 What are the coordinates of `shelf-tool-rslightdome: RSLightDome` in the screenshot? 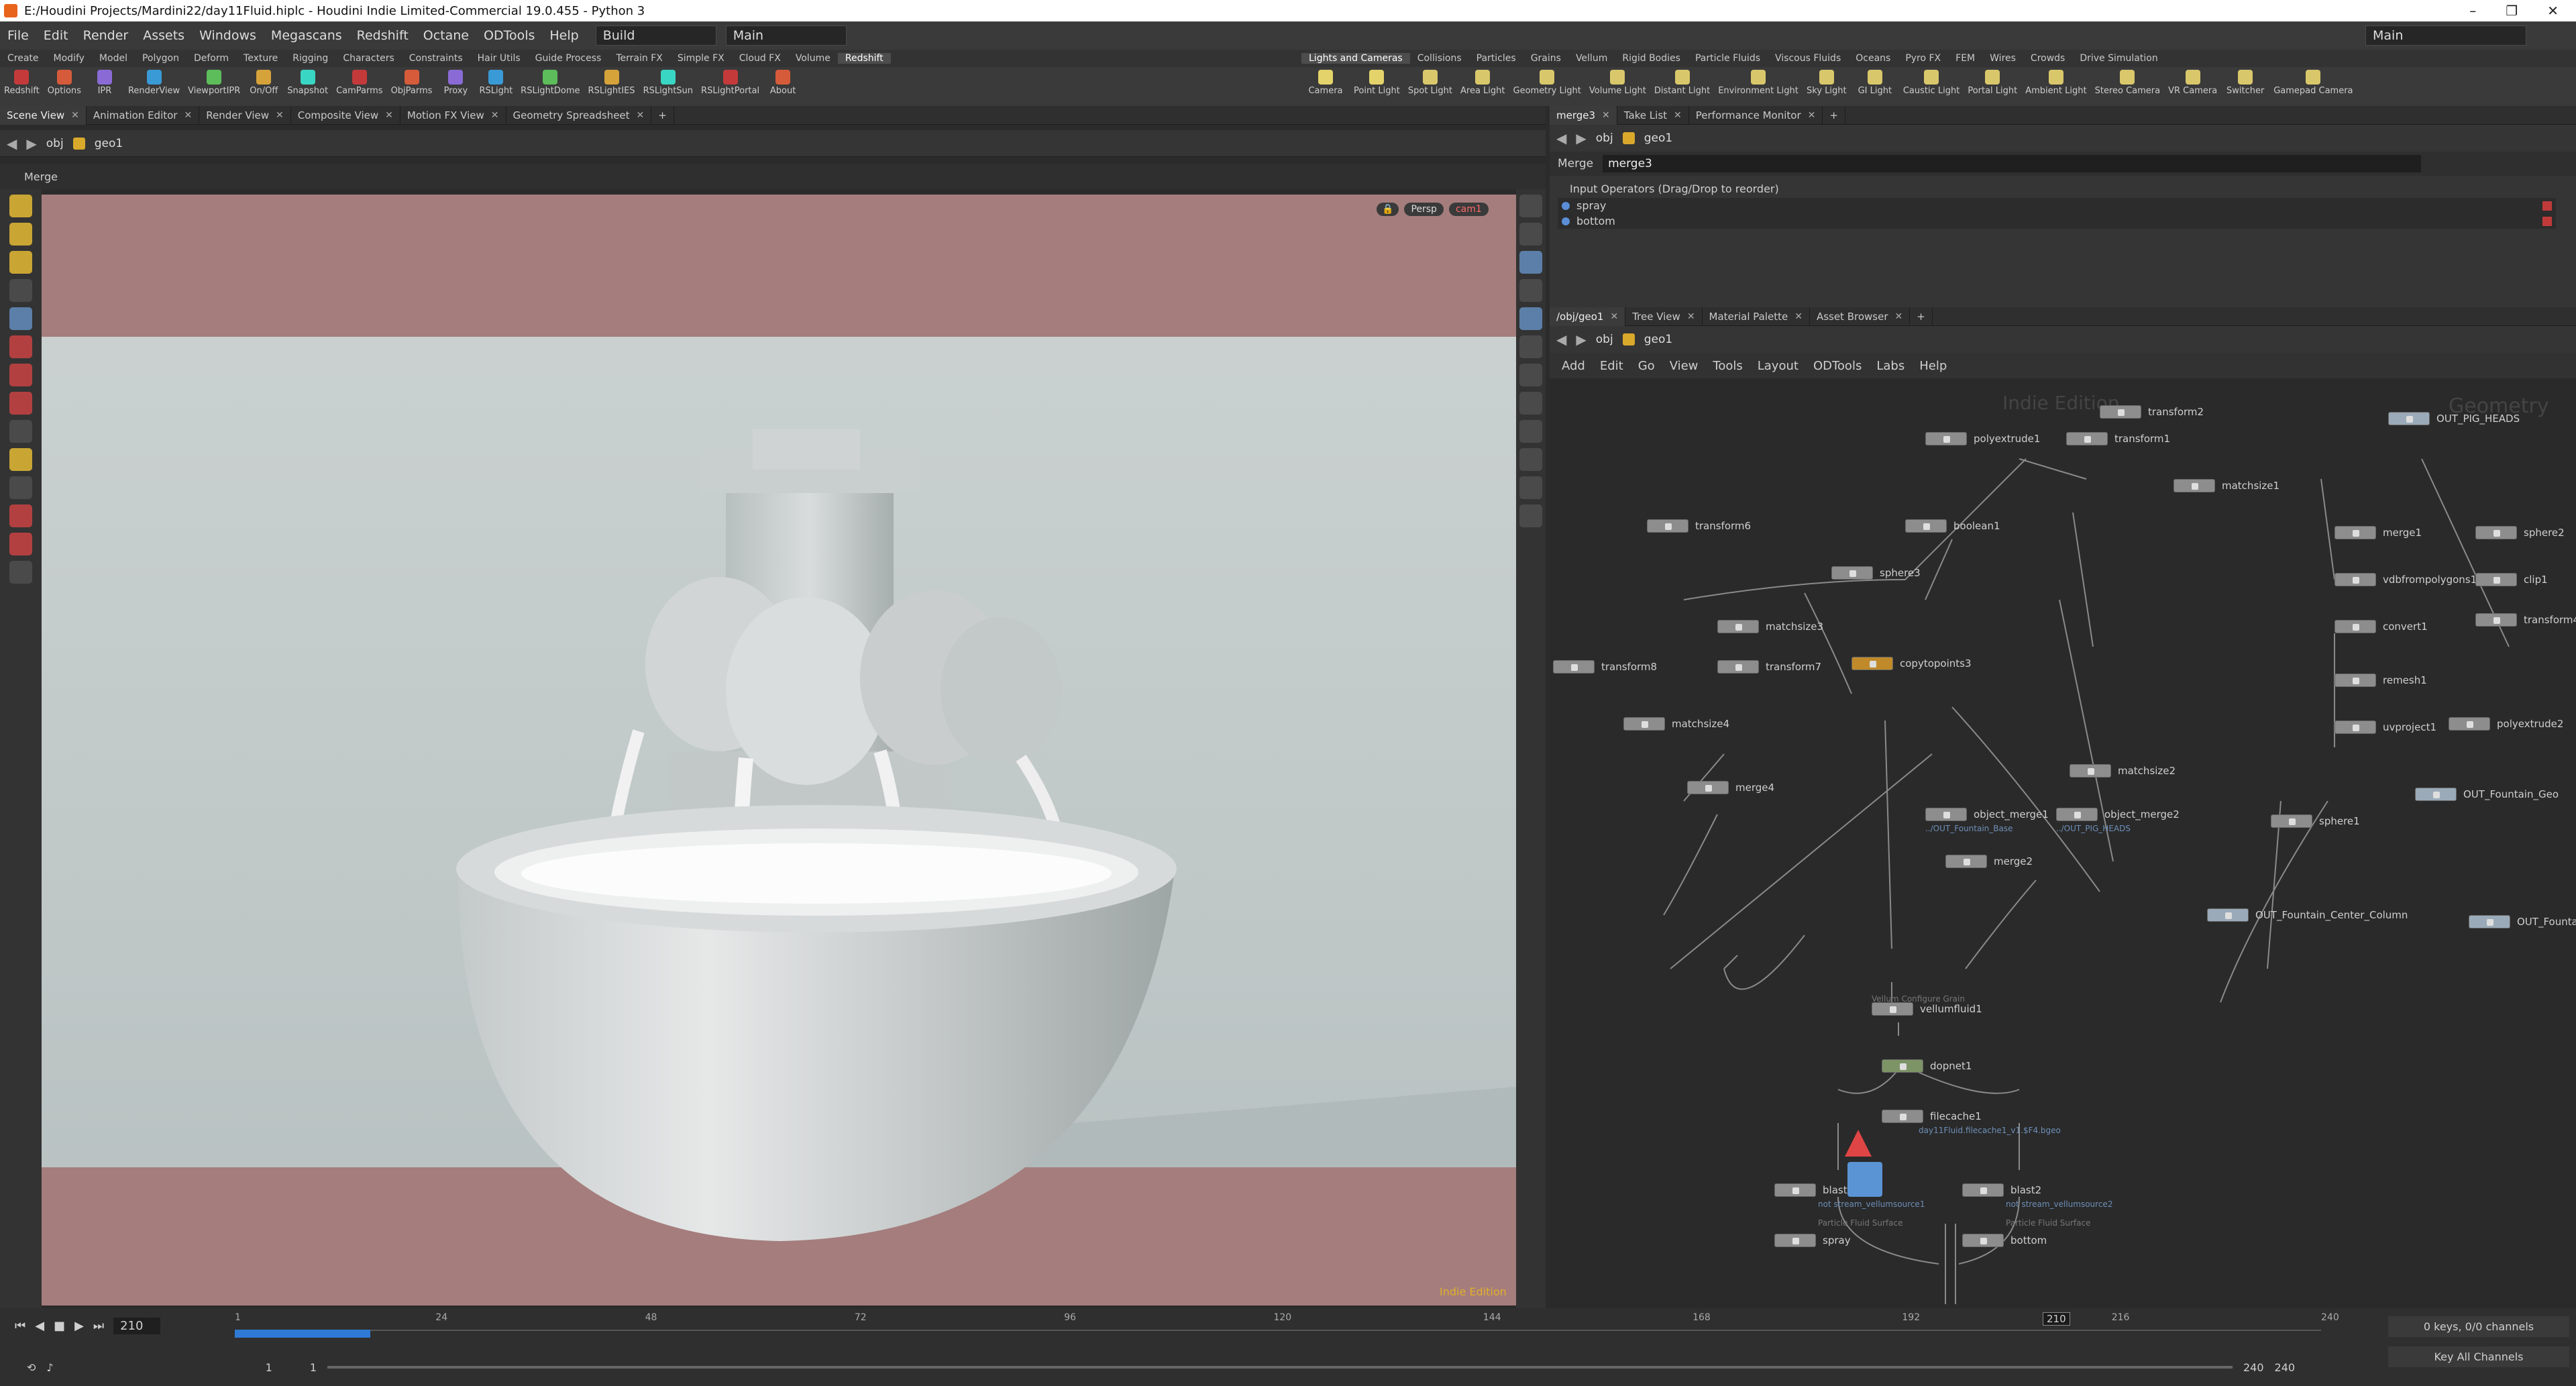 It's located at (550, 81).